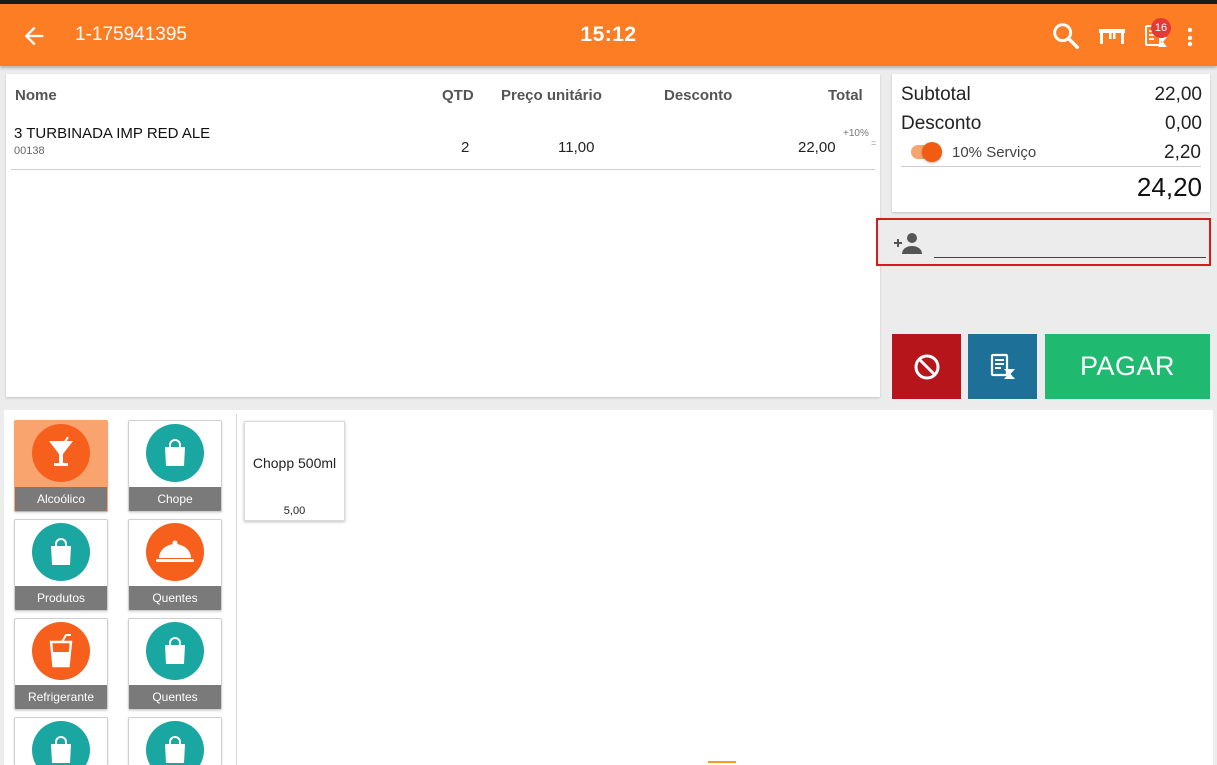 This screenshot has width=1217, height=765. I want to click on hold-order-button, so click(1002, 366).